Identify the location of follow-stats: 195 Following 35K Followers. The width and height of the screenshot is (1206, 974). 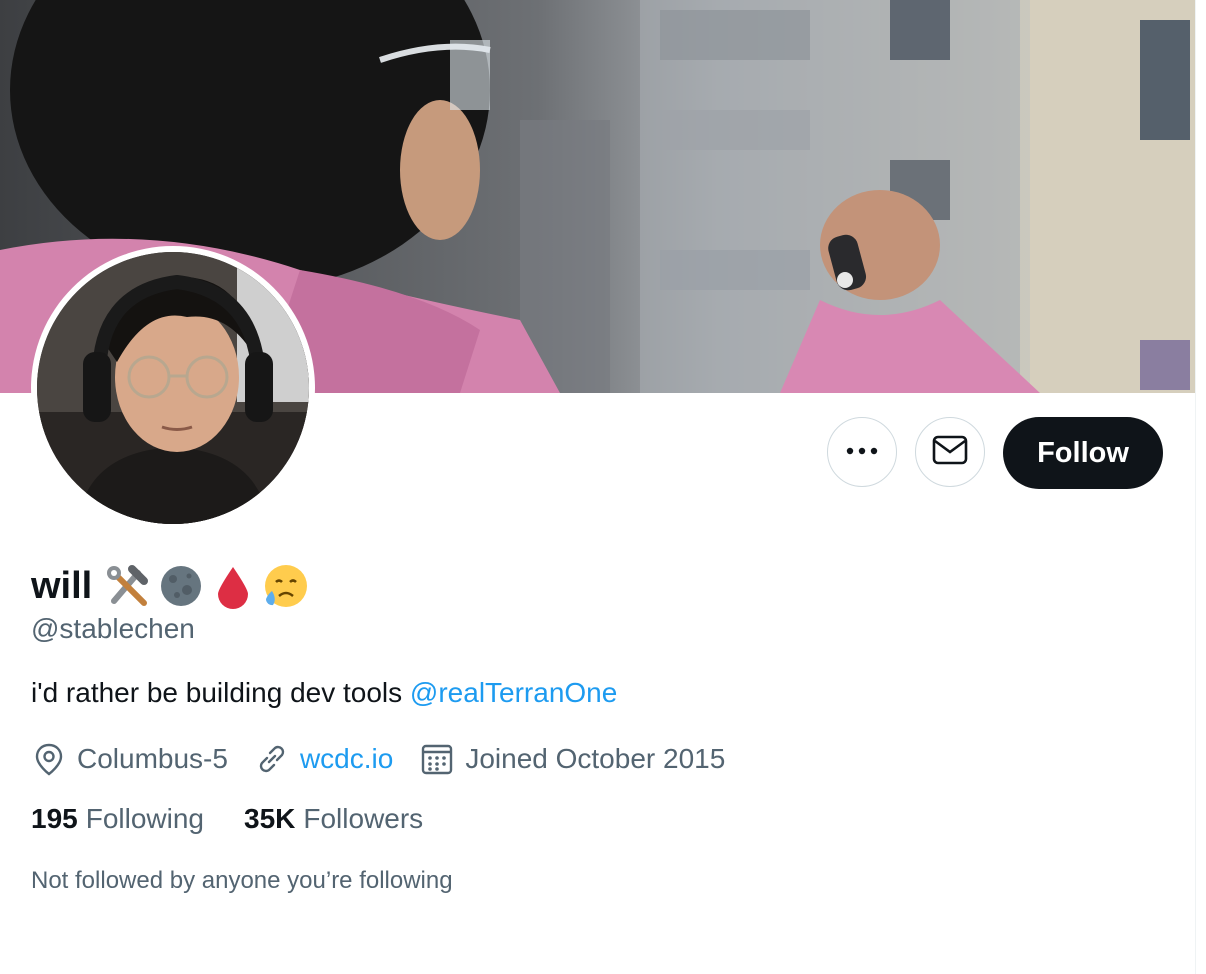
(247, 819).